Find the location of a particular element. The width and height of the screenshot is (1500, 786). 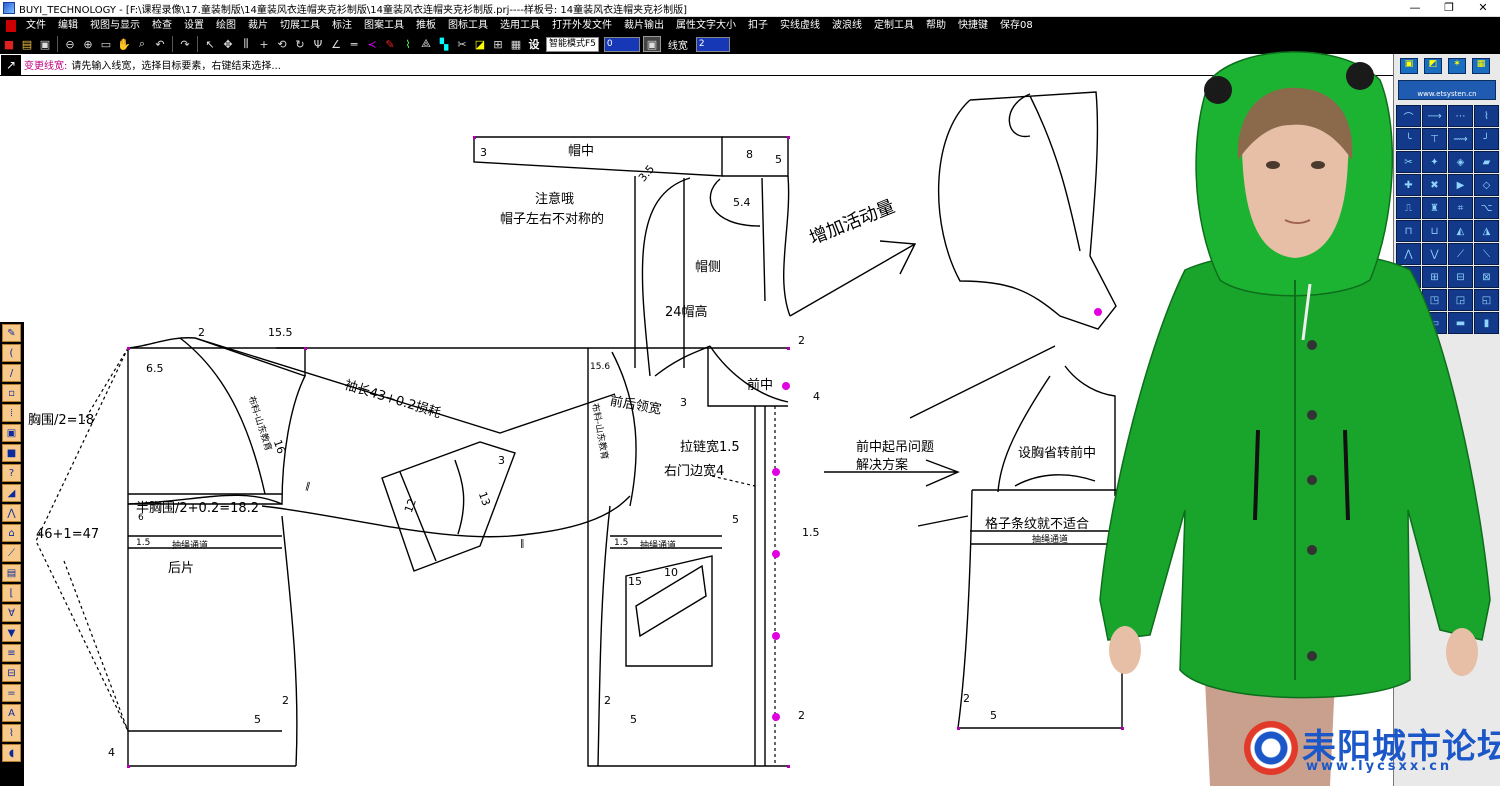

menu-text-size: 属性文字大小 is located at coordinates (706, 25).